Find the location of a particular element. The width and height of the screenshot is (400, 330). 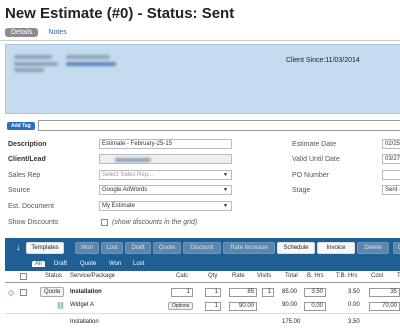

client-since: Client Since:11/03/2014 is located at coordinates (323, 60).